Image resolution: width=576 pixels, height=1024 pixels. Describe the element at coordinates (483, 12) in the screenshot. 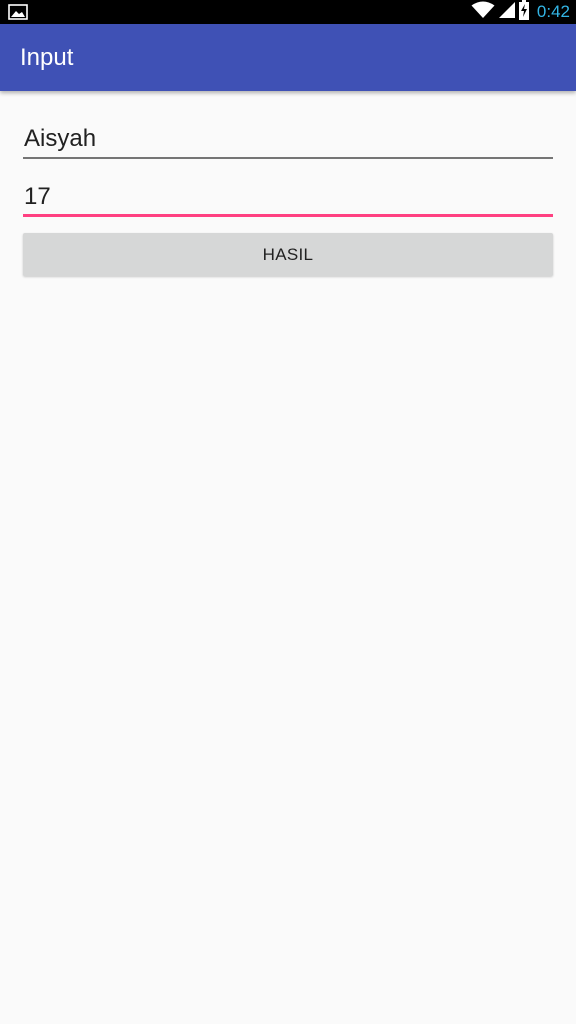

I see `wifi-icon` at that location.